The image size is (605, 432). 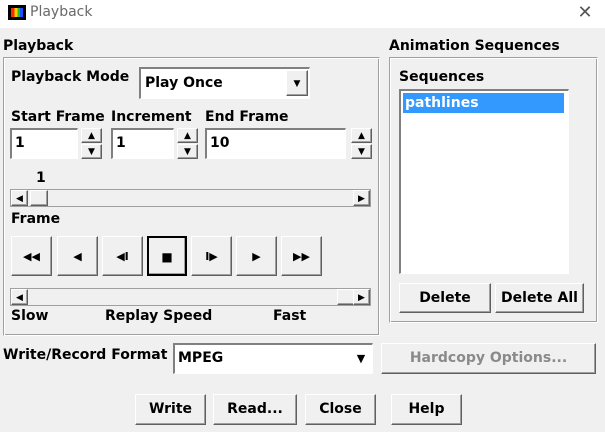 What do you see at coordinates (539, 298) in the screenshot?
I see `delete-all-button: Delete All` at bounding box center [539, 298].